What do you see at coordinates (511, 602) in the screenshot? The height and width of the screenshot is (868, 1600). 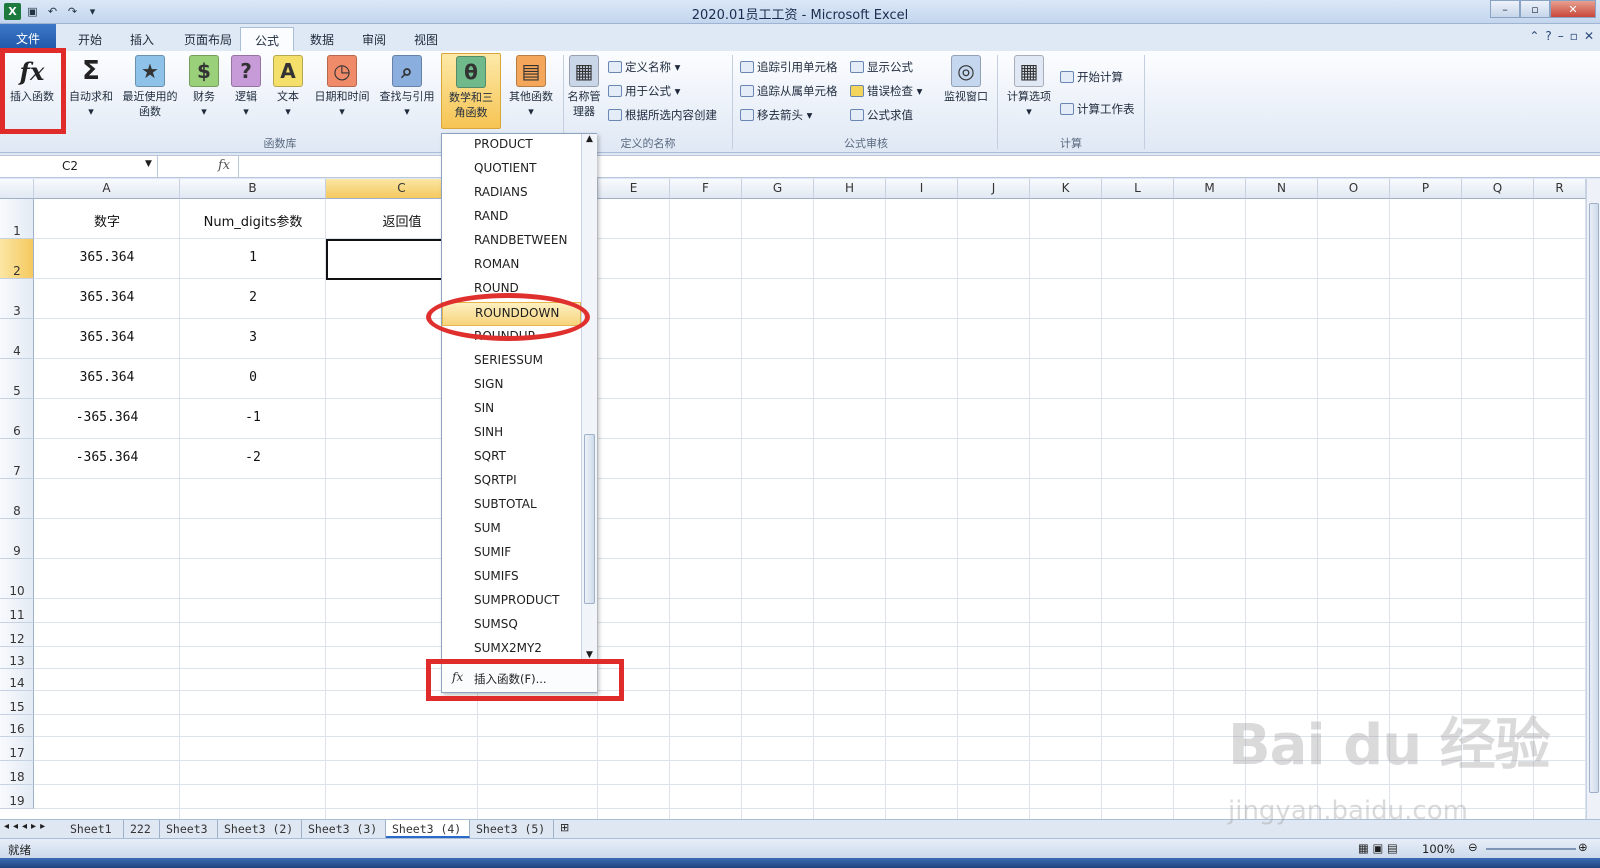 I see `function-item-sumproduct: SUMPRODUCT` at bounding box center [511, 602].